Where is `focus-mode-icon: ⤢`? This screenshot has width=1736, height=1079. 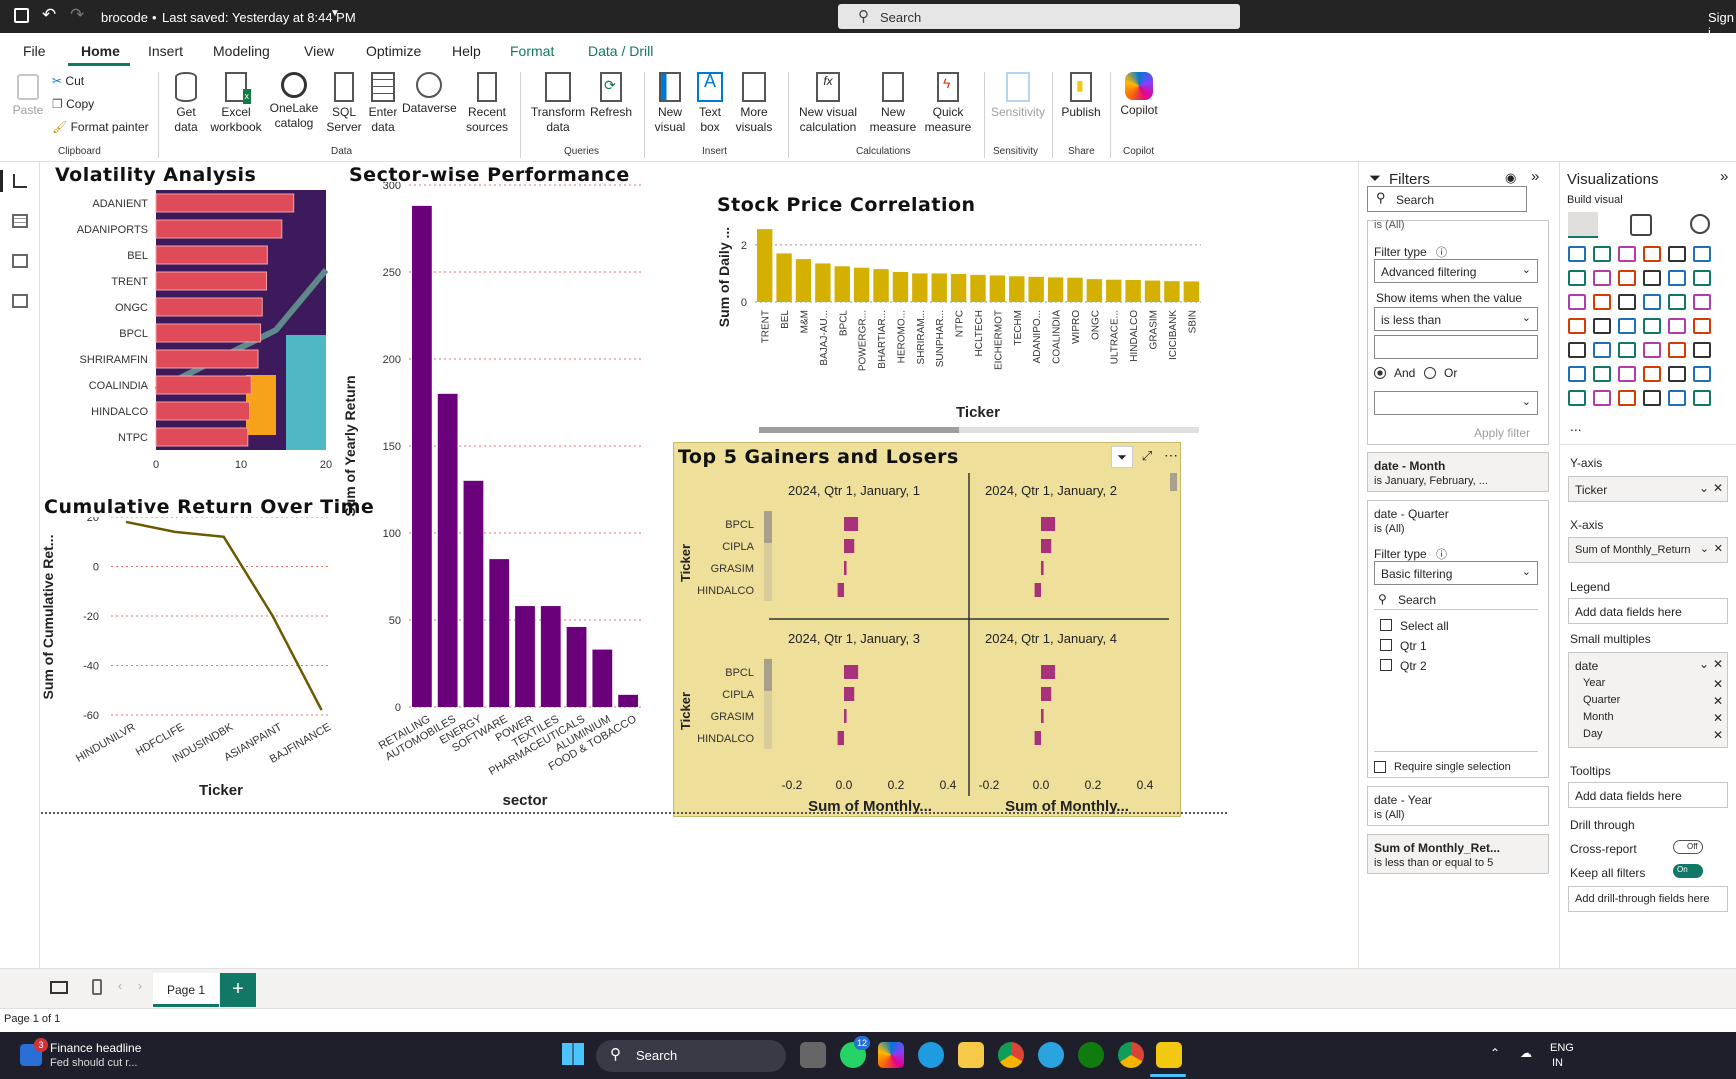 focus-mode-icon: ⤢ is located at coordinates (1147, 457).